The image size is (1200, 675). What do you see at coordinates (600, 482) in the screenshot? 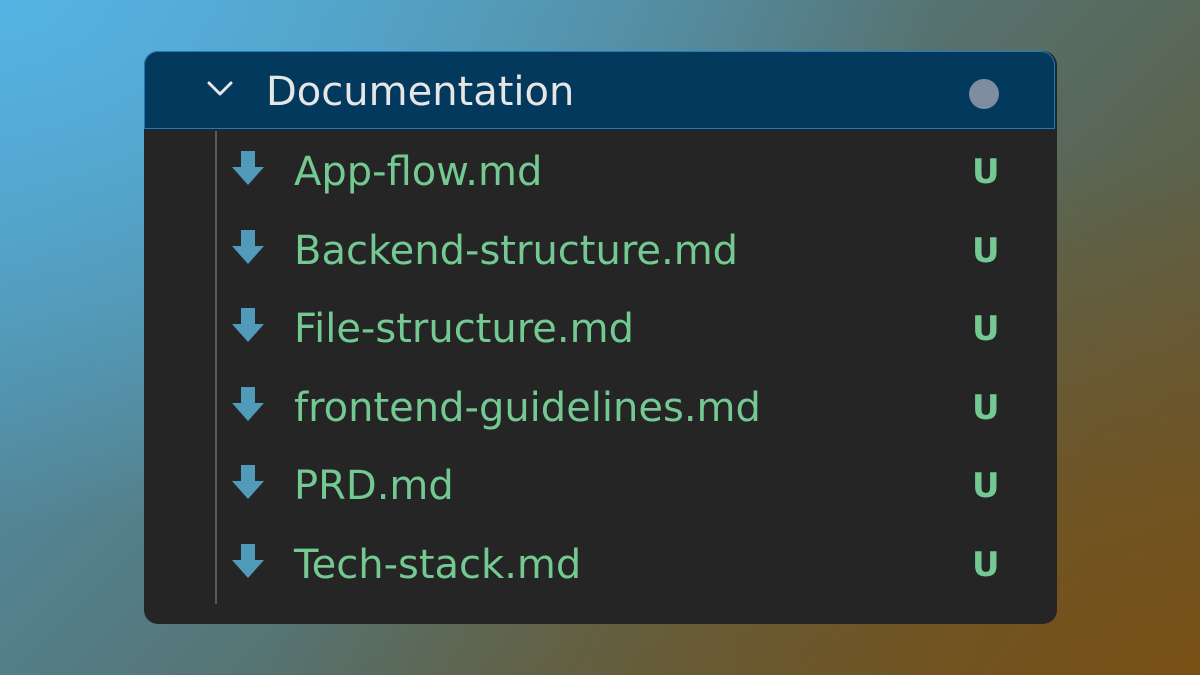
I see `file-row: PRD.md U` at bounding box center [600, 482].